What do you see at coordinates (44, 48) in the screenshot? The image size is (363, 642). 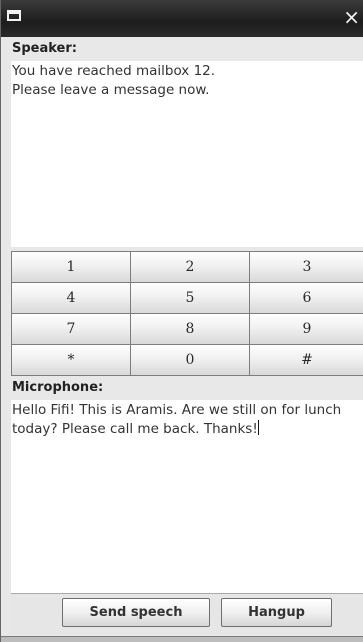 I see `speaker-label: Speaker:` at bounding box center [44, 48].